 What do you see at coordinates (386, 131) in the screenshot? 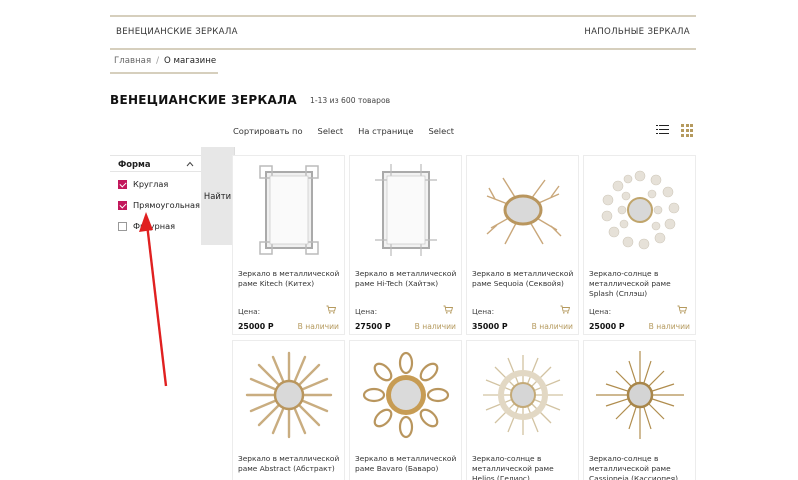
I see `per-page-label: На странице` at bounding box center [386, 131].